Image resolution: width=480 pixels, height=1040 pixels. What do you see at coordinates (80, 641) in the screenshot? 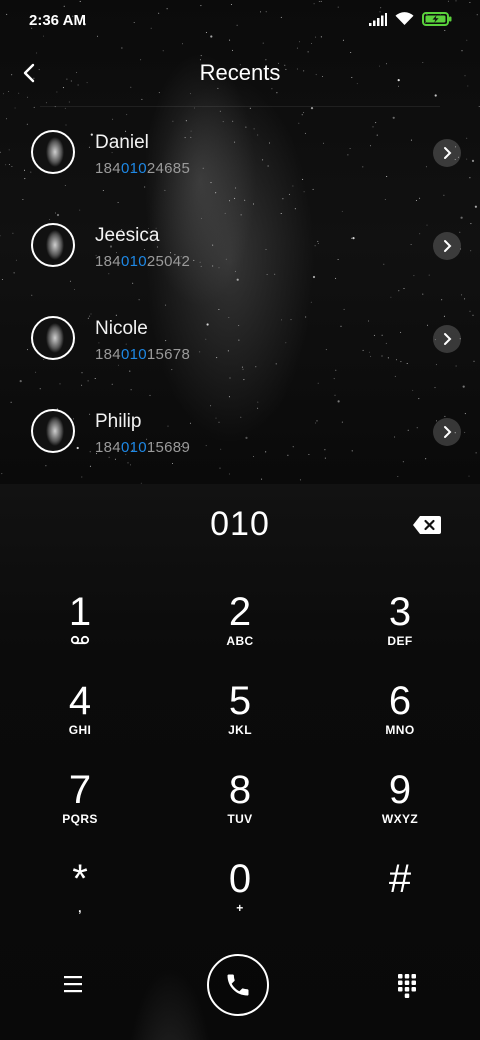
I see `voicemail-icon` at bounding box center [80, 641].